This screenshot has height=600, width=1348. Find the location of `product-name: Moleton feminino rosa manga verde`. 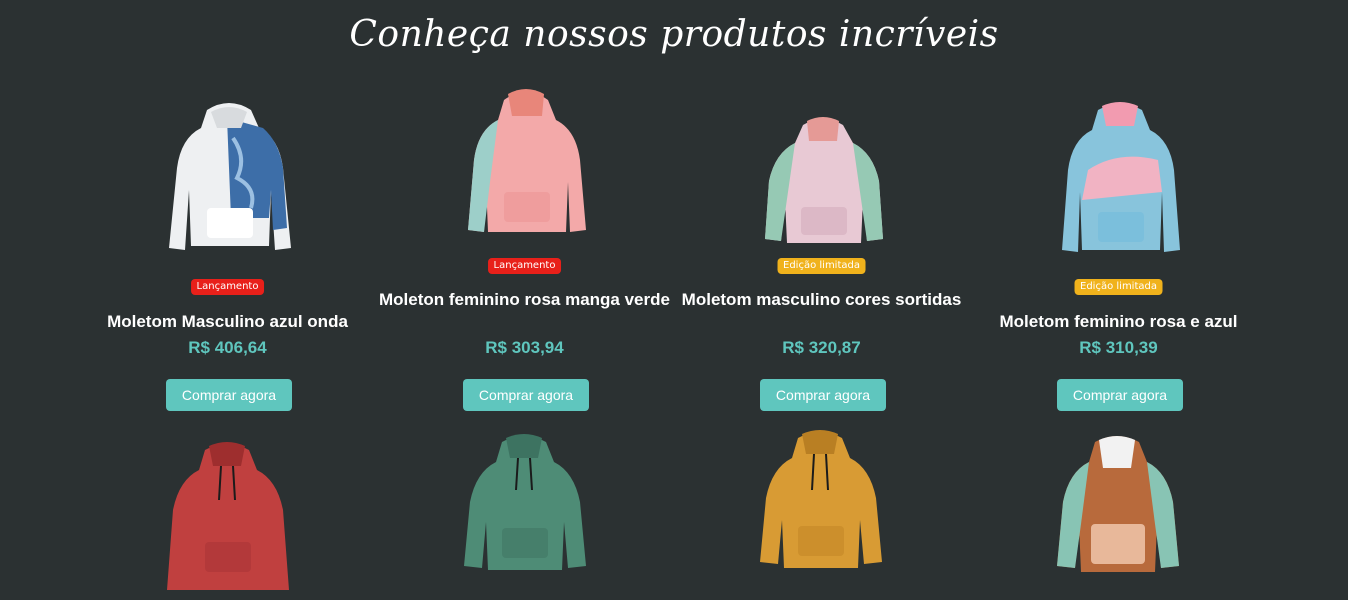

product-name: Moleton feminino rosa manga verde is located at coordinates (524, 299).